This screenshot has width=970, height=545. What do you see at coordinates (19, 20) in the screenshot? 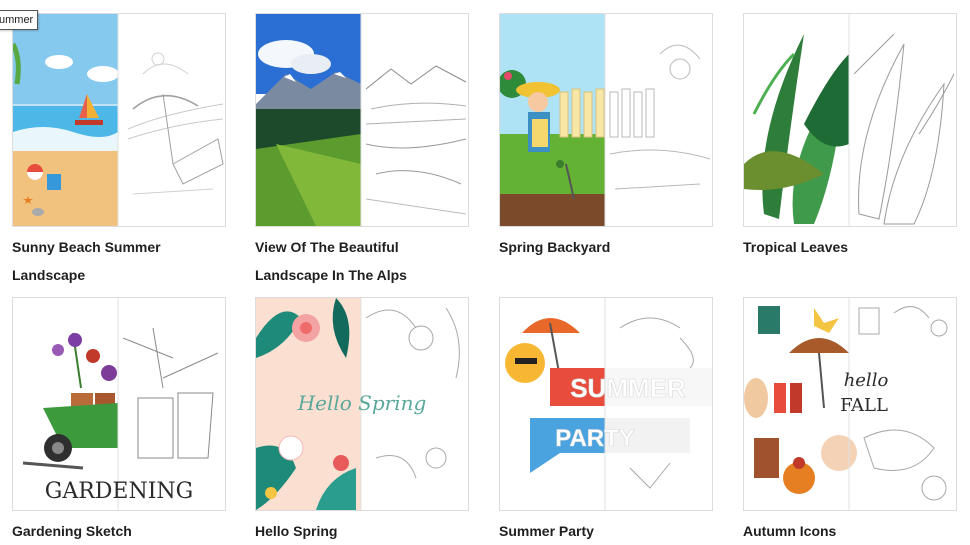
I see `tooltip: ummer` at bounding box center [19, 20].